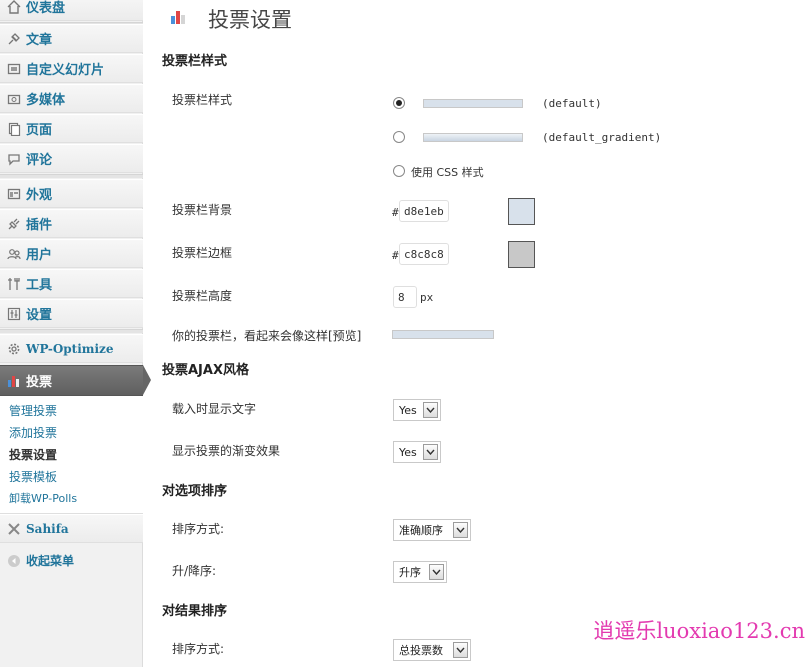  I want to click on sidebar-item-sahifa: Sahifa, so click(71, 528).